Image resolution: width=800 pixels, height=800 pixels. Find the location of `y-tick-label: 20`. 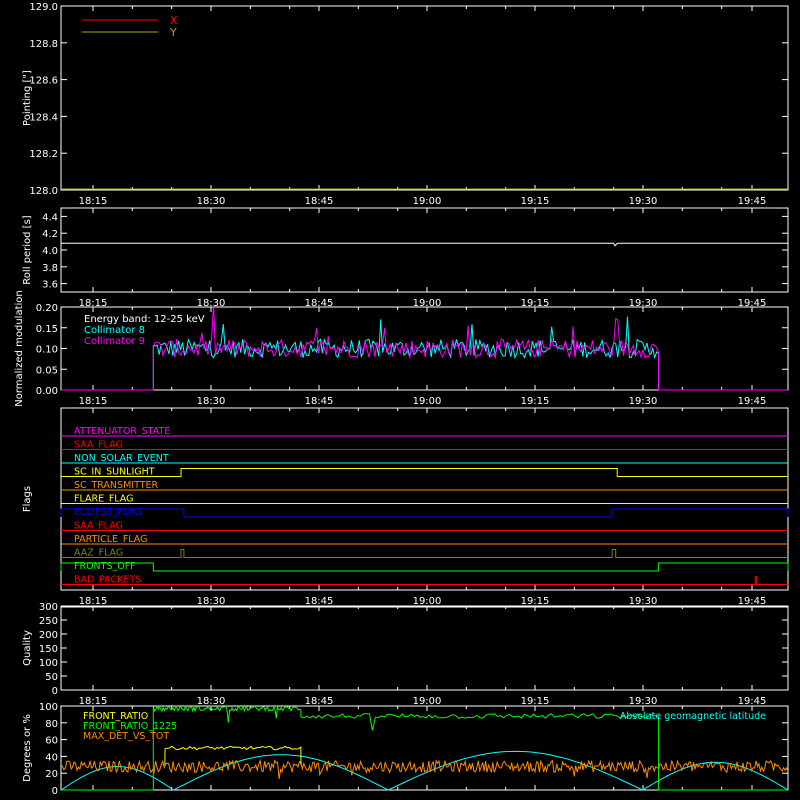

y-tick-label: 20 is located at coordinates (51, 774).